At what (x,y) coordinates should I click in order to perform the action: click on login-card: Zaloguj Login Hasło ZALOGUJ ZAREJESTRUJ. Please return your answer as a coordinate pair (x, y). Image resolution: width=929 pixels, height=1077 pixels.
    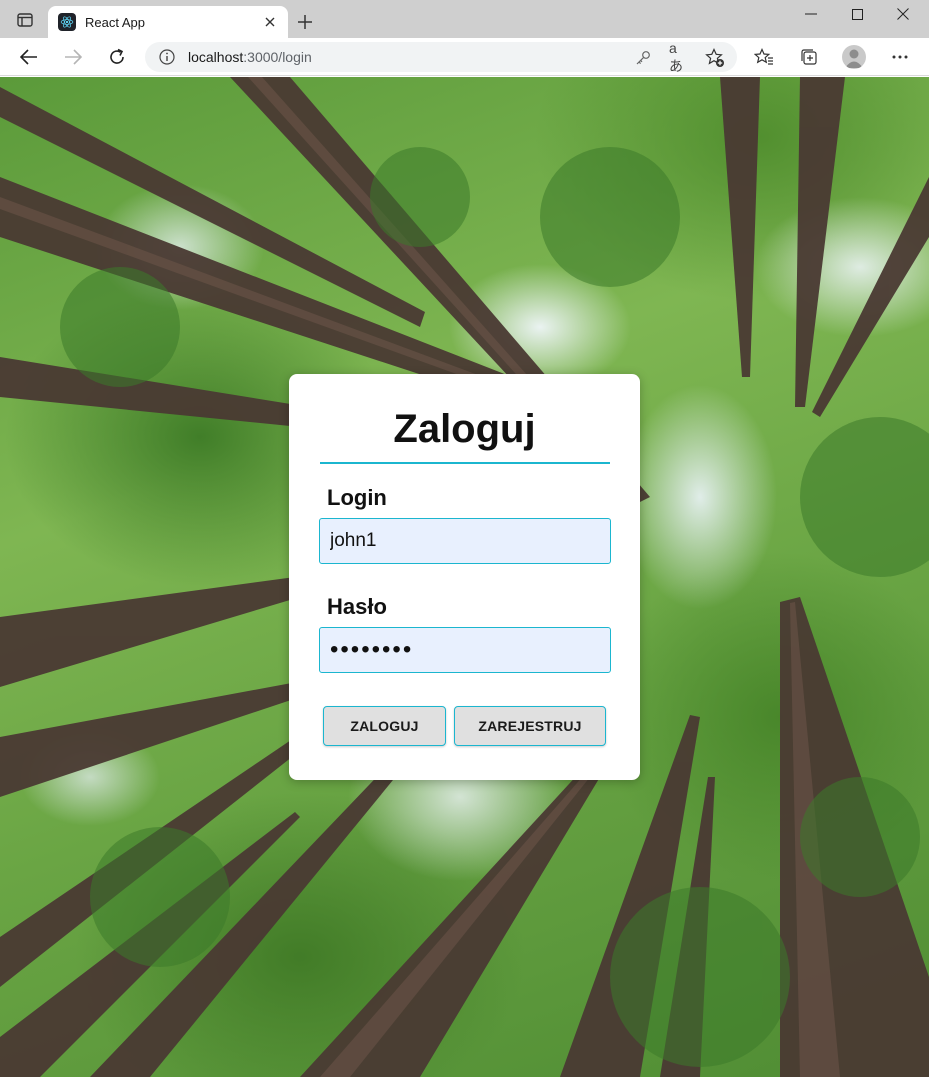
    Looking at the image, I should click on (464, 577).